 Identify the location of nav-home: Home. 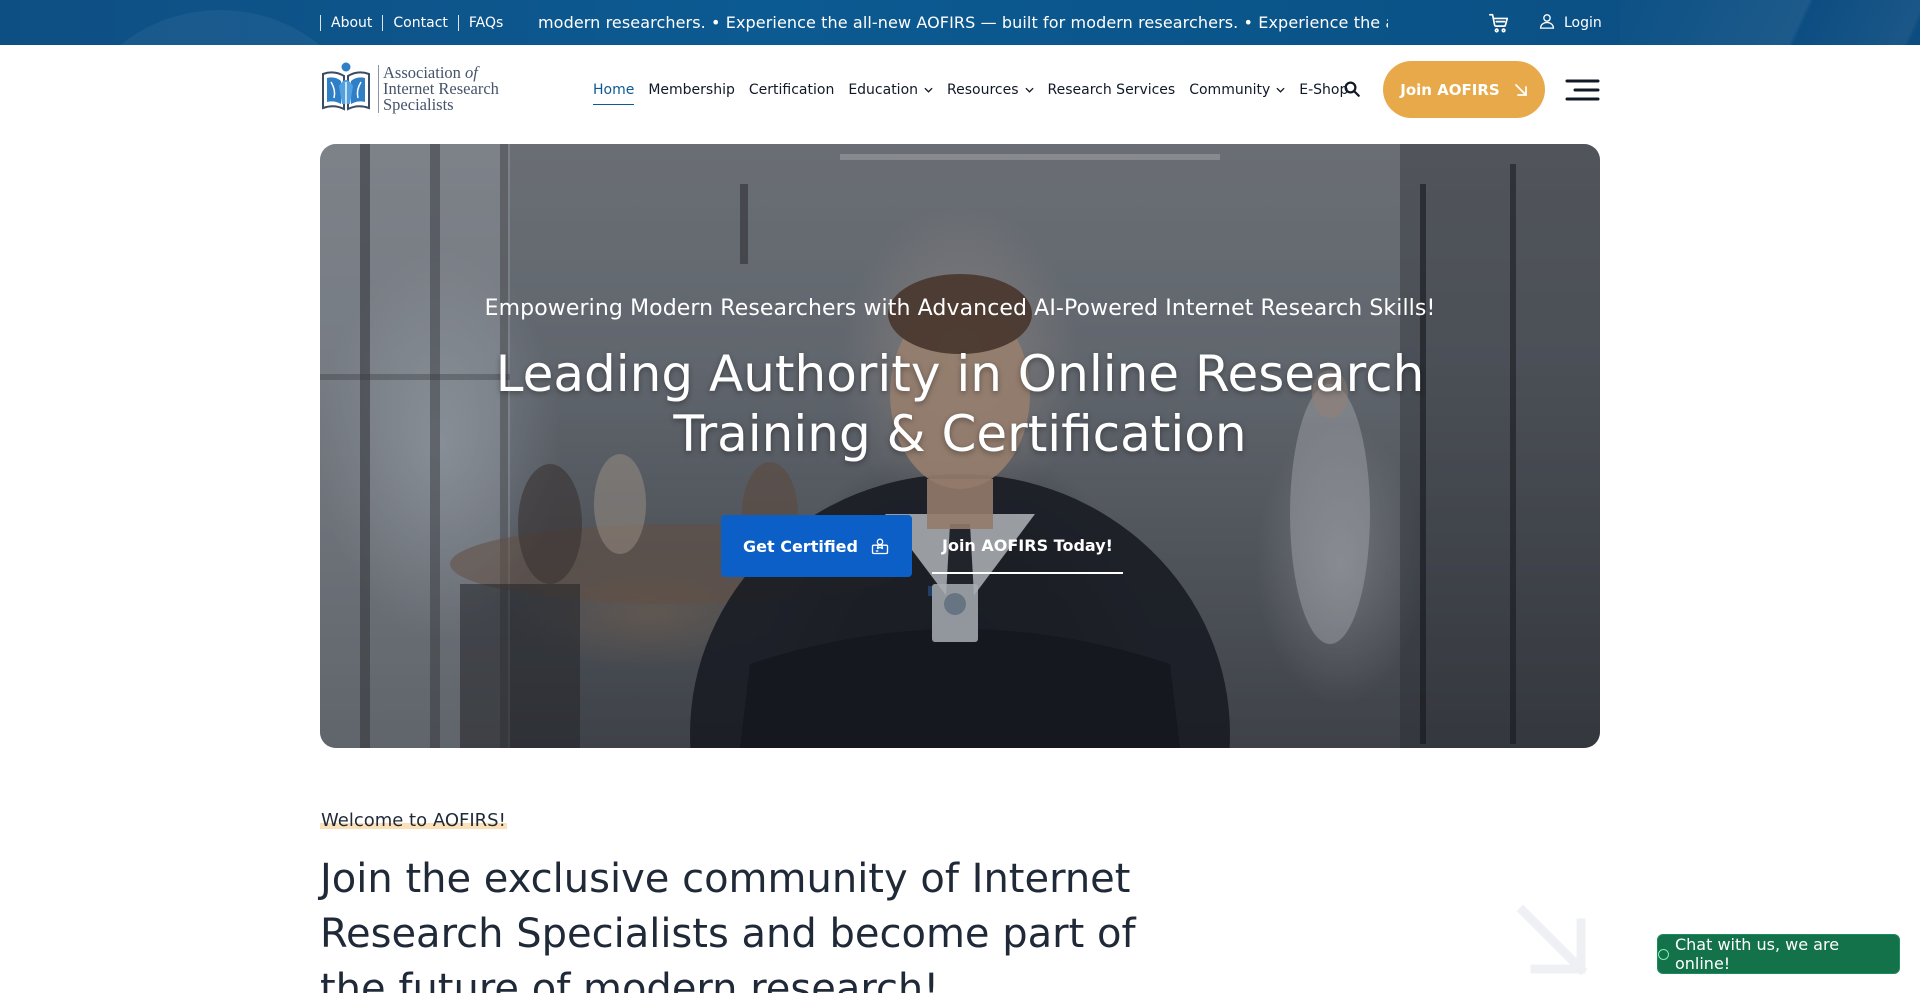
(614, 90).